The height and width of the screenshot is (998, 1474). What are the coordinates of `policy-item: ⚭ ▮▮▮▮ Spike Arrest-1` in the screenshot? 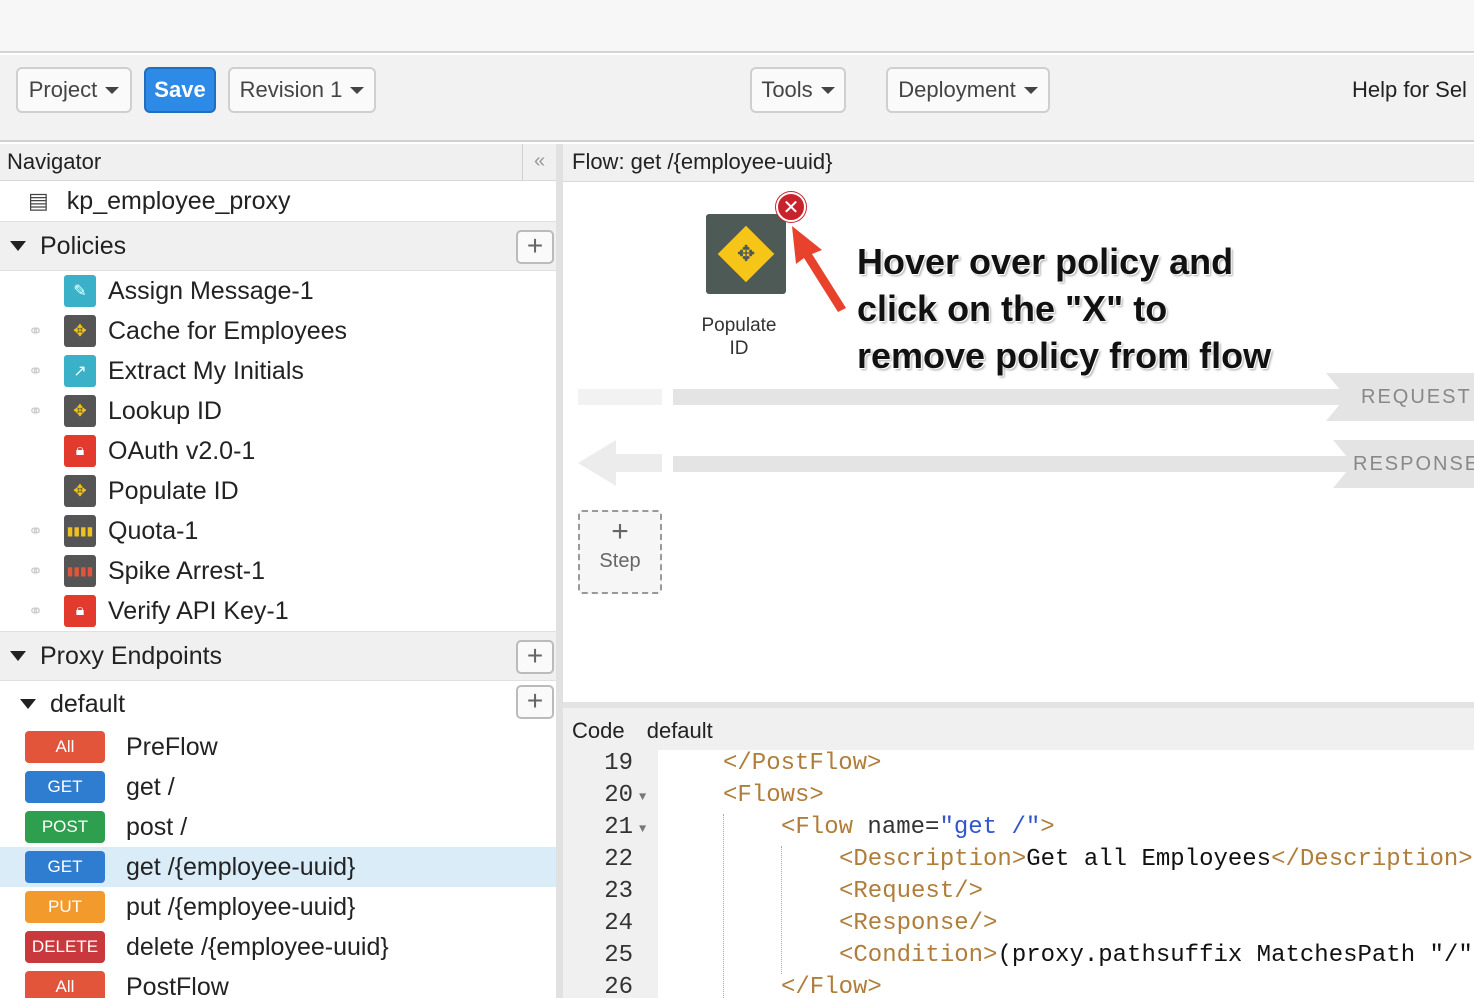 It's located at (278, 571).